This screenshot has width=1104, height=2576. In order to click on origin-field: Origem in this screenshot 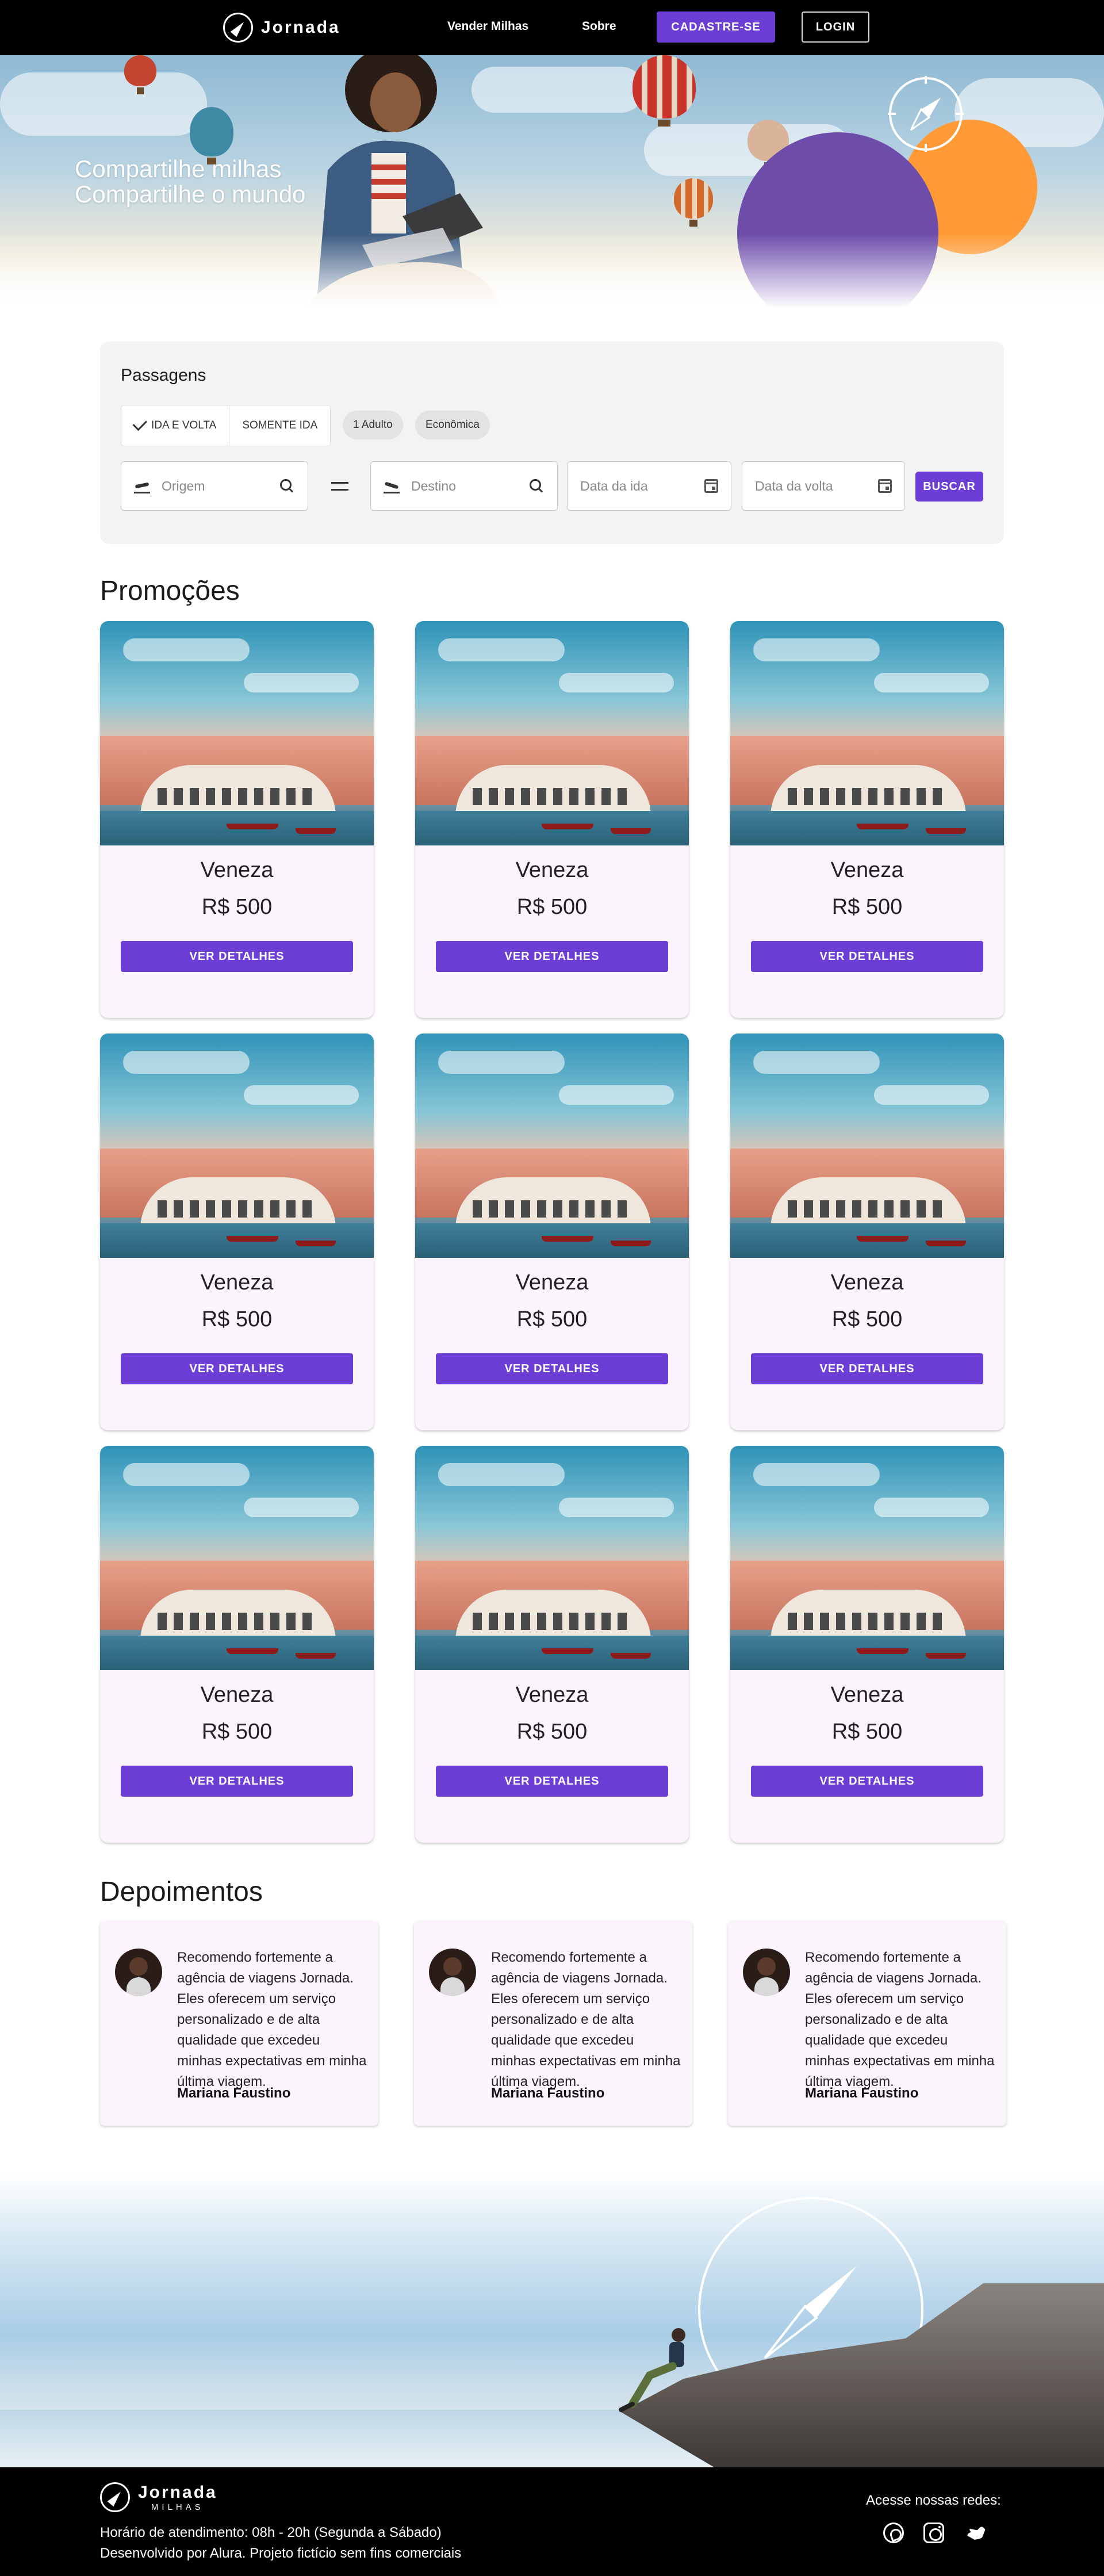, I will do `click(214, 486)`.